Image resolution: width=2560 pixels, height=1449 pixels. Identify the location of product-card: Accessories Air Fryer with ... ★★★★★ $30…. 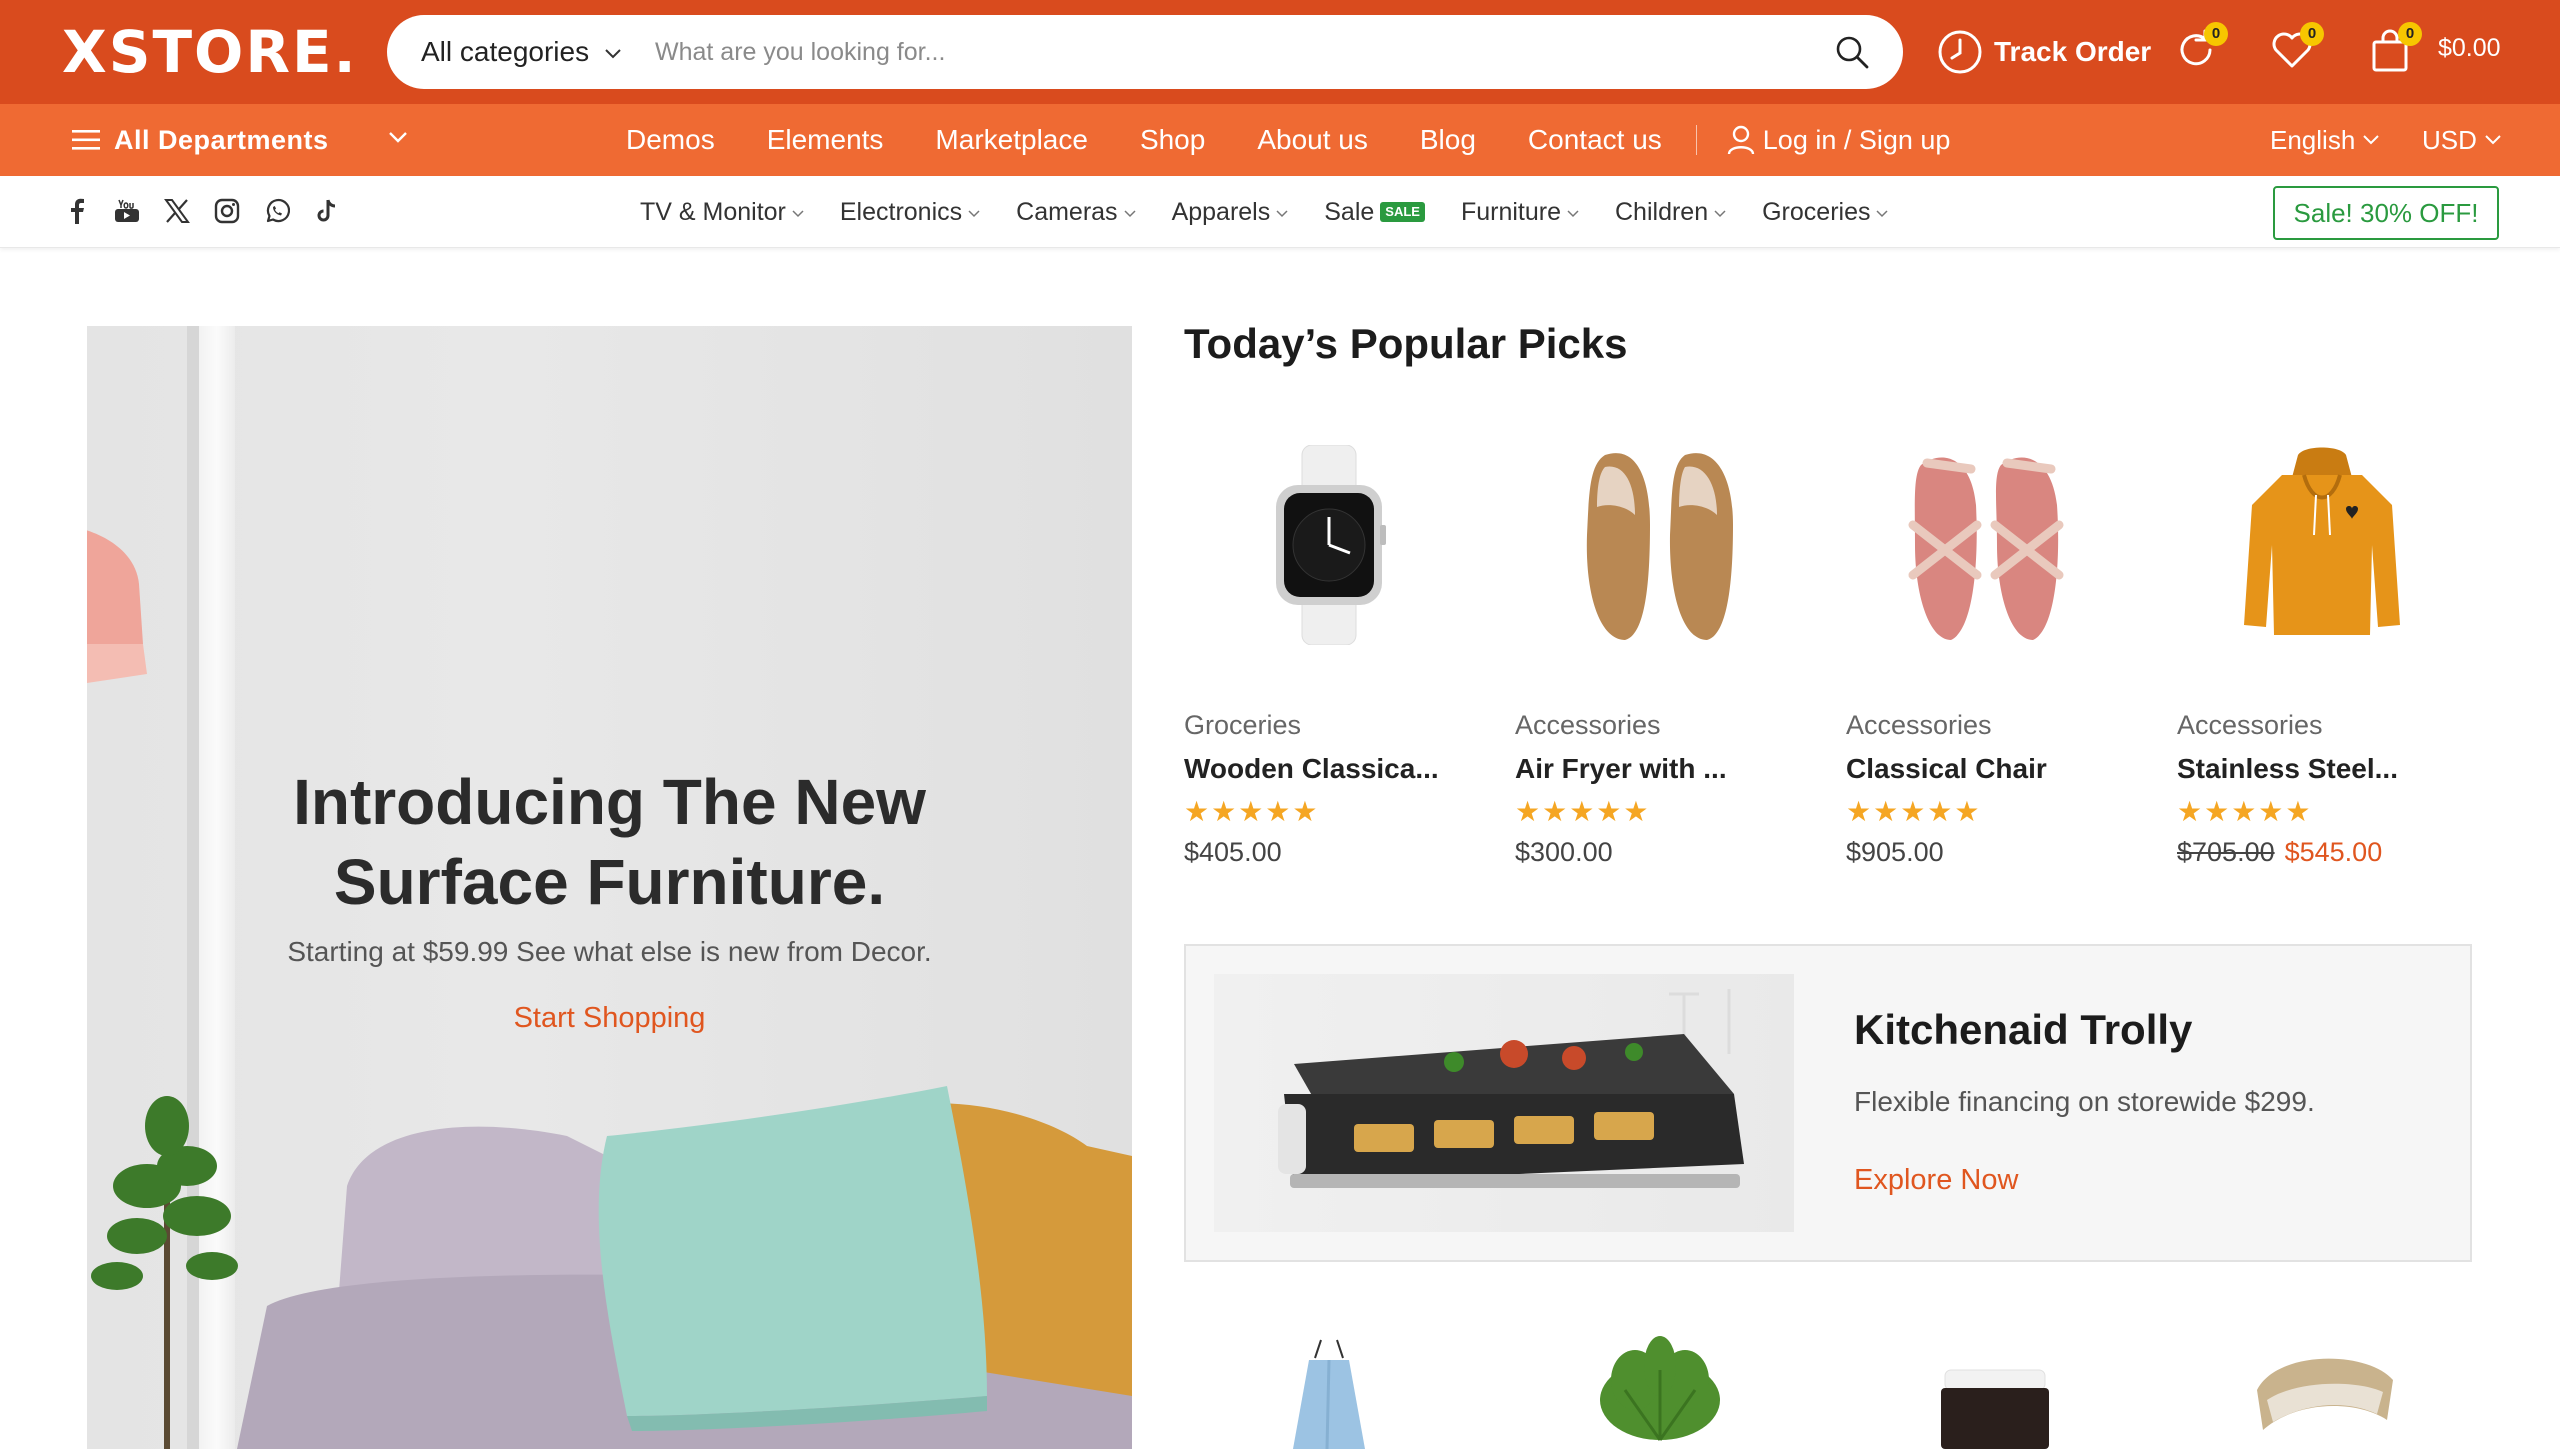
(1660, 639).